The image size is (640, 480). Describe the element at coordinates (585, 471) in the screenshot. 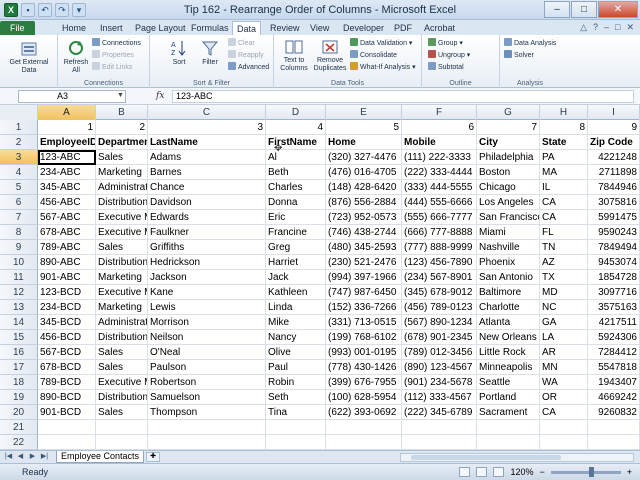

I see `zoom-slider` at that location.